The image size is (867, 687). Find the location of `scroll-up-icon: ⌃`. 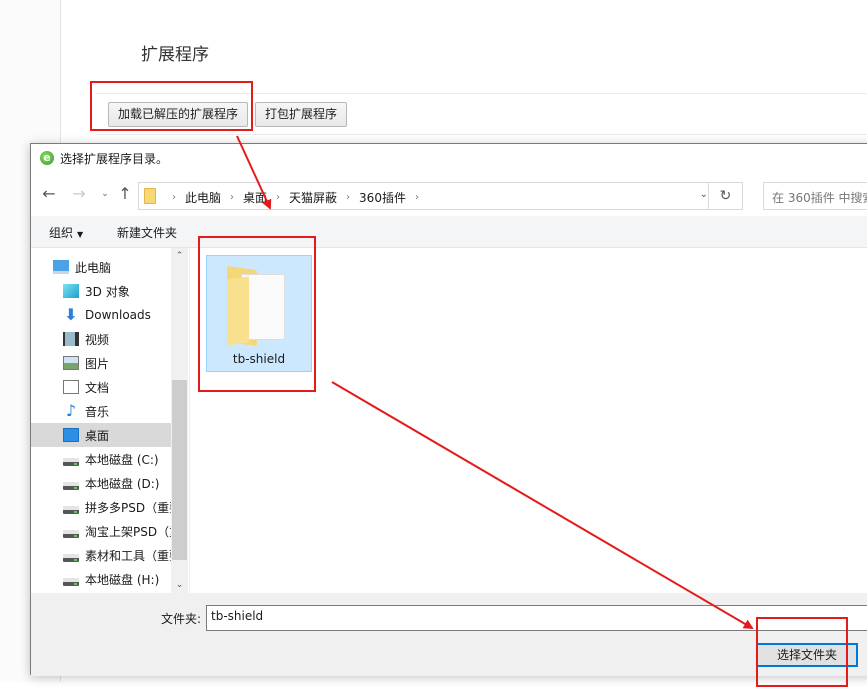

scroll-up-icon: ⌃ is located at coordinates (179, 256).